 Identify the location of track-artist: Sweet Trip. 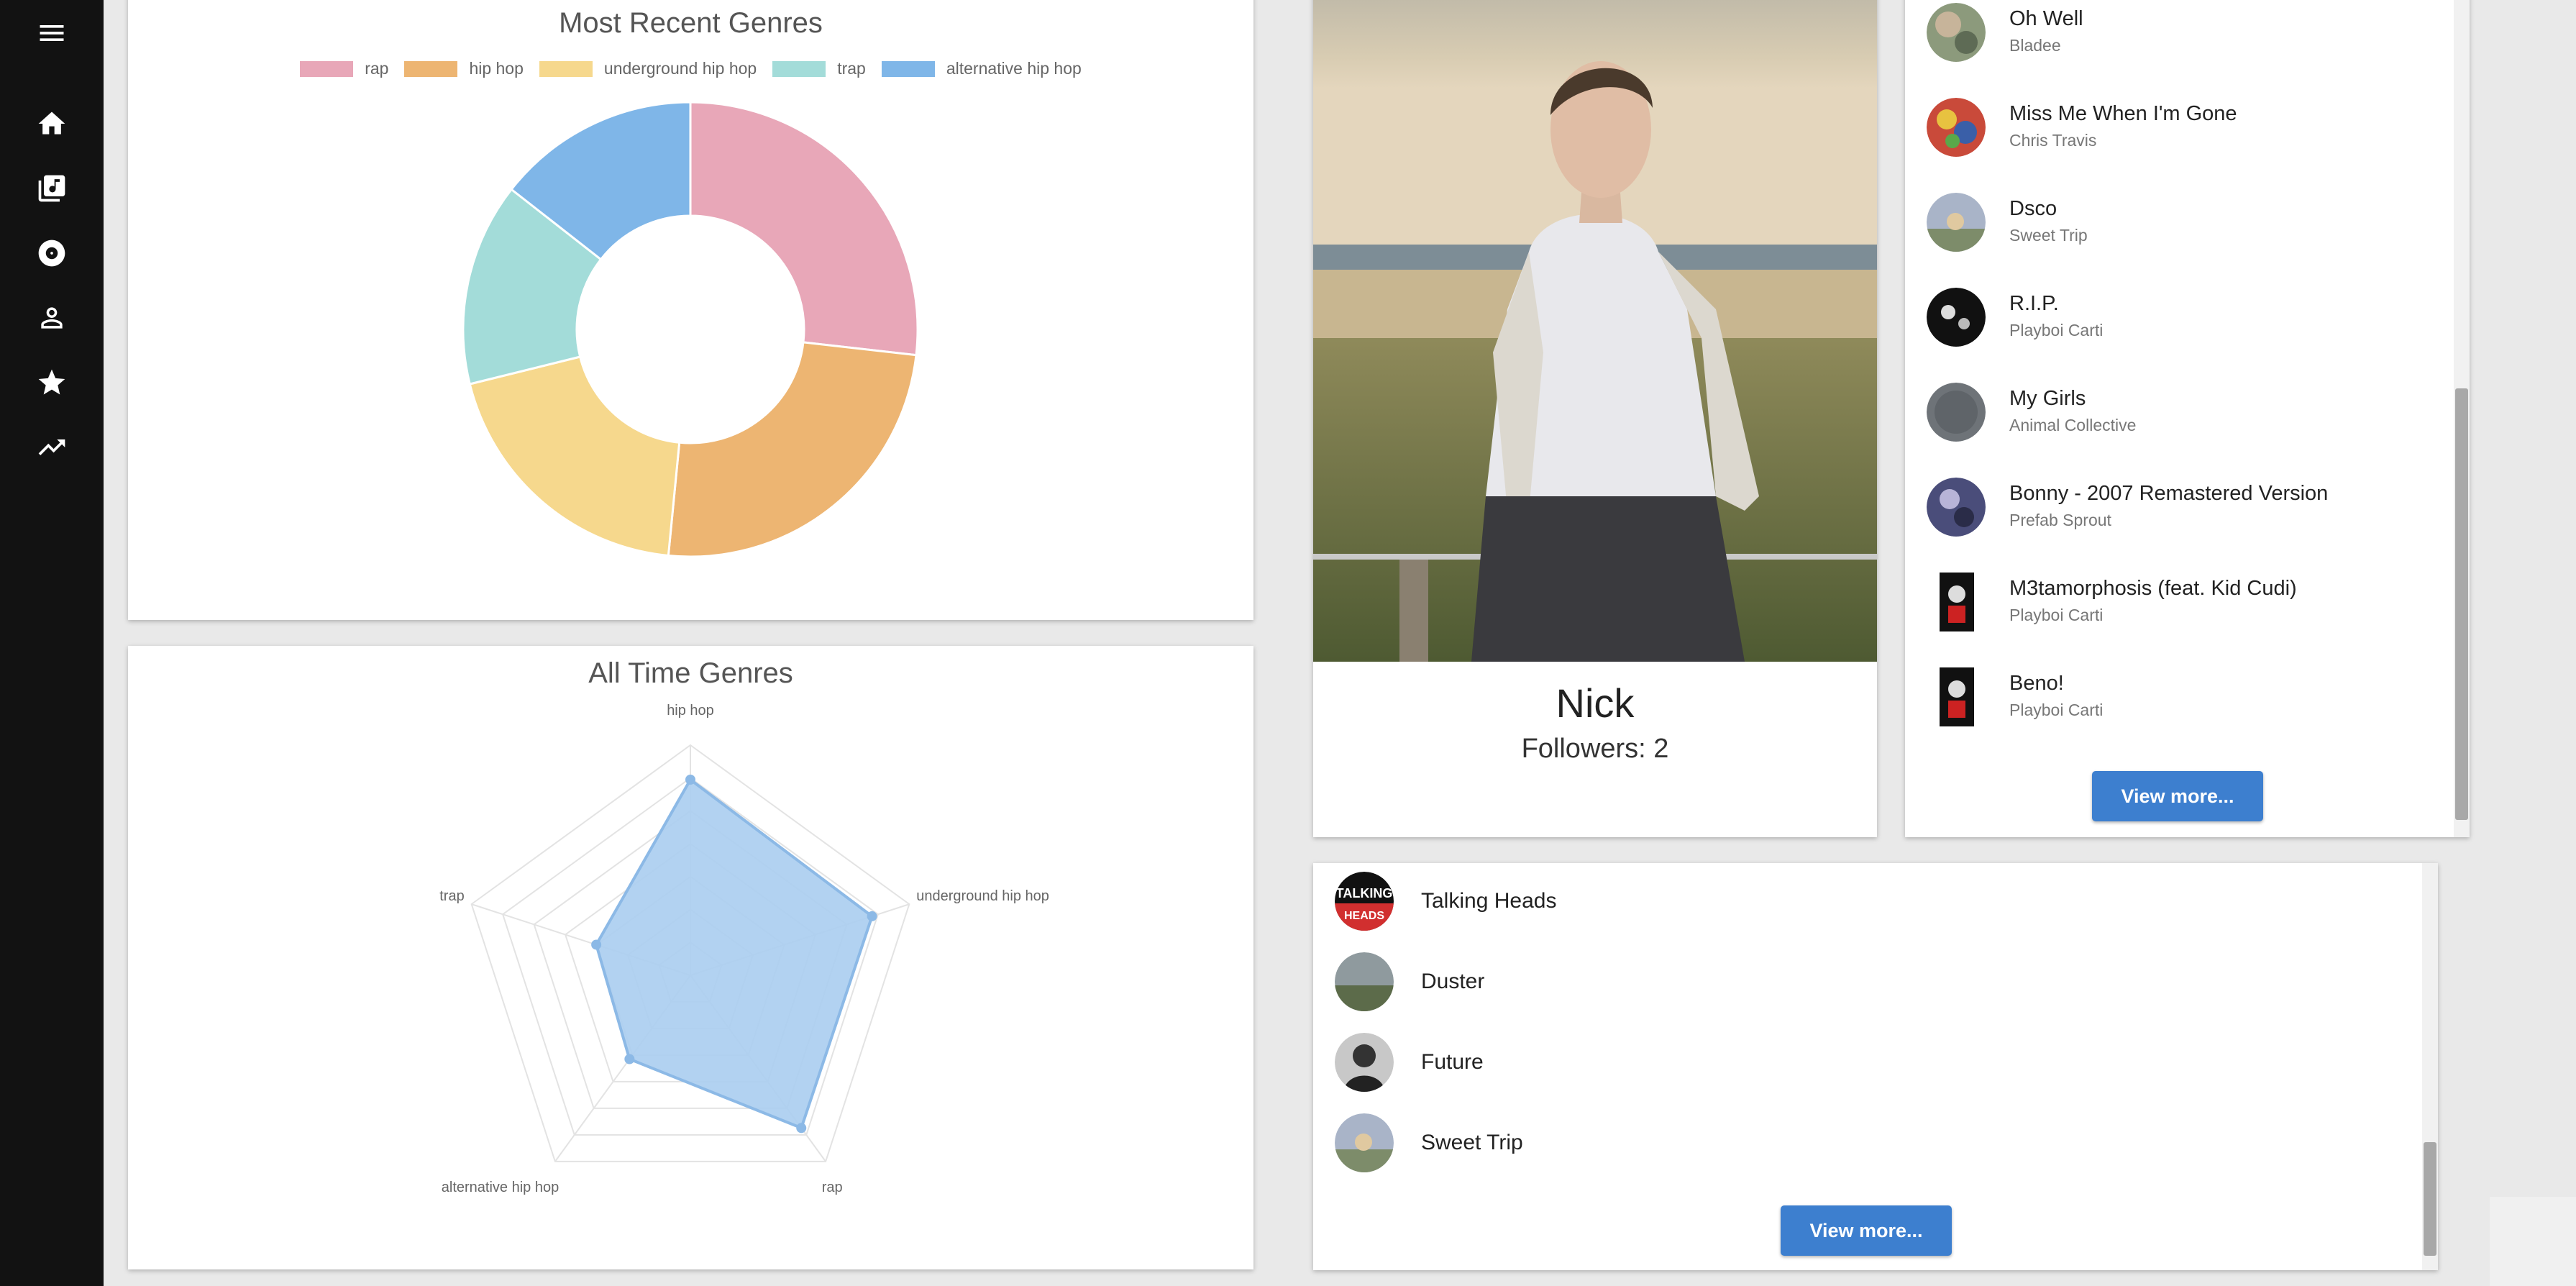
(2048, 235).